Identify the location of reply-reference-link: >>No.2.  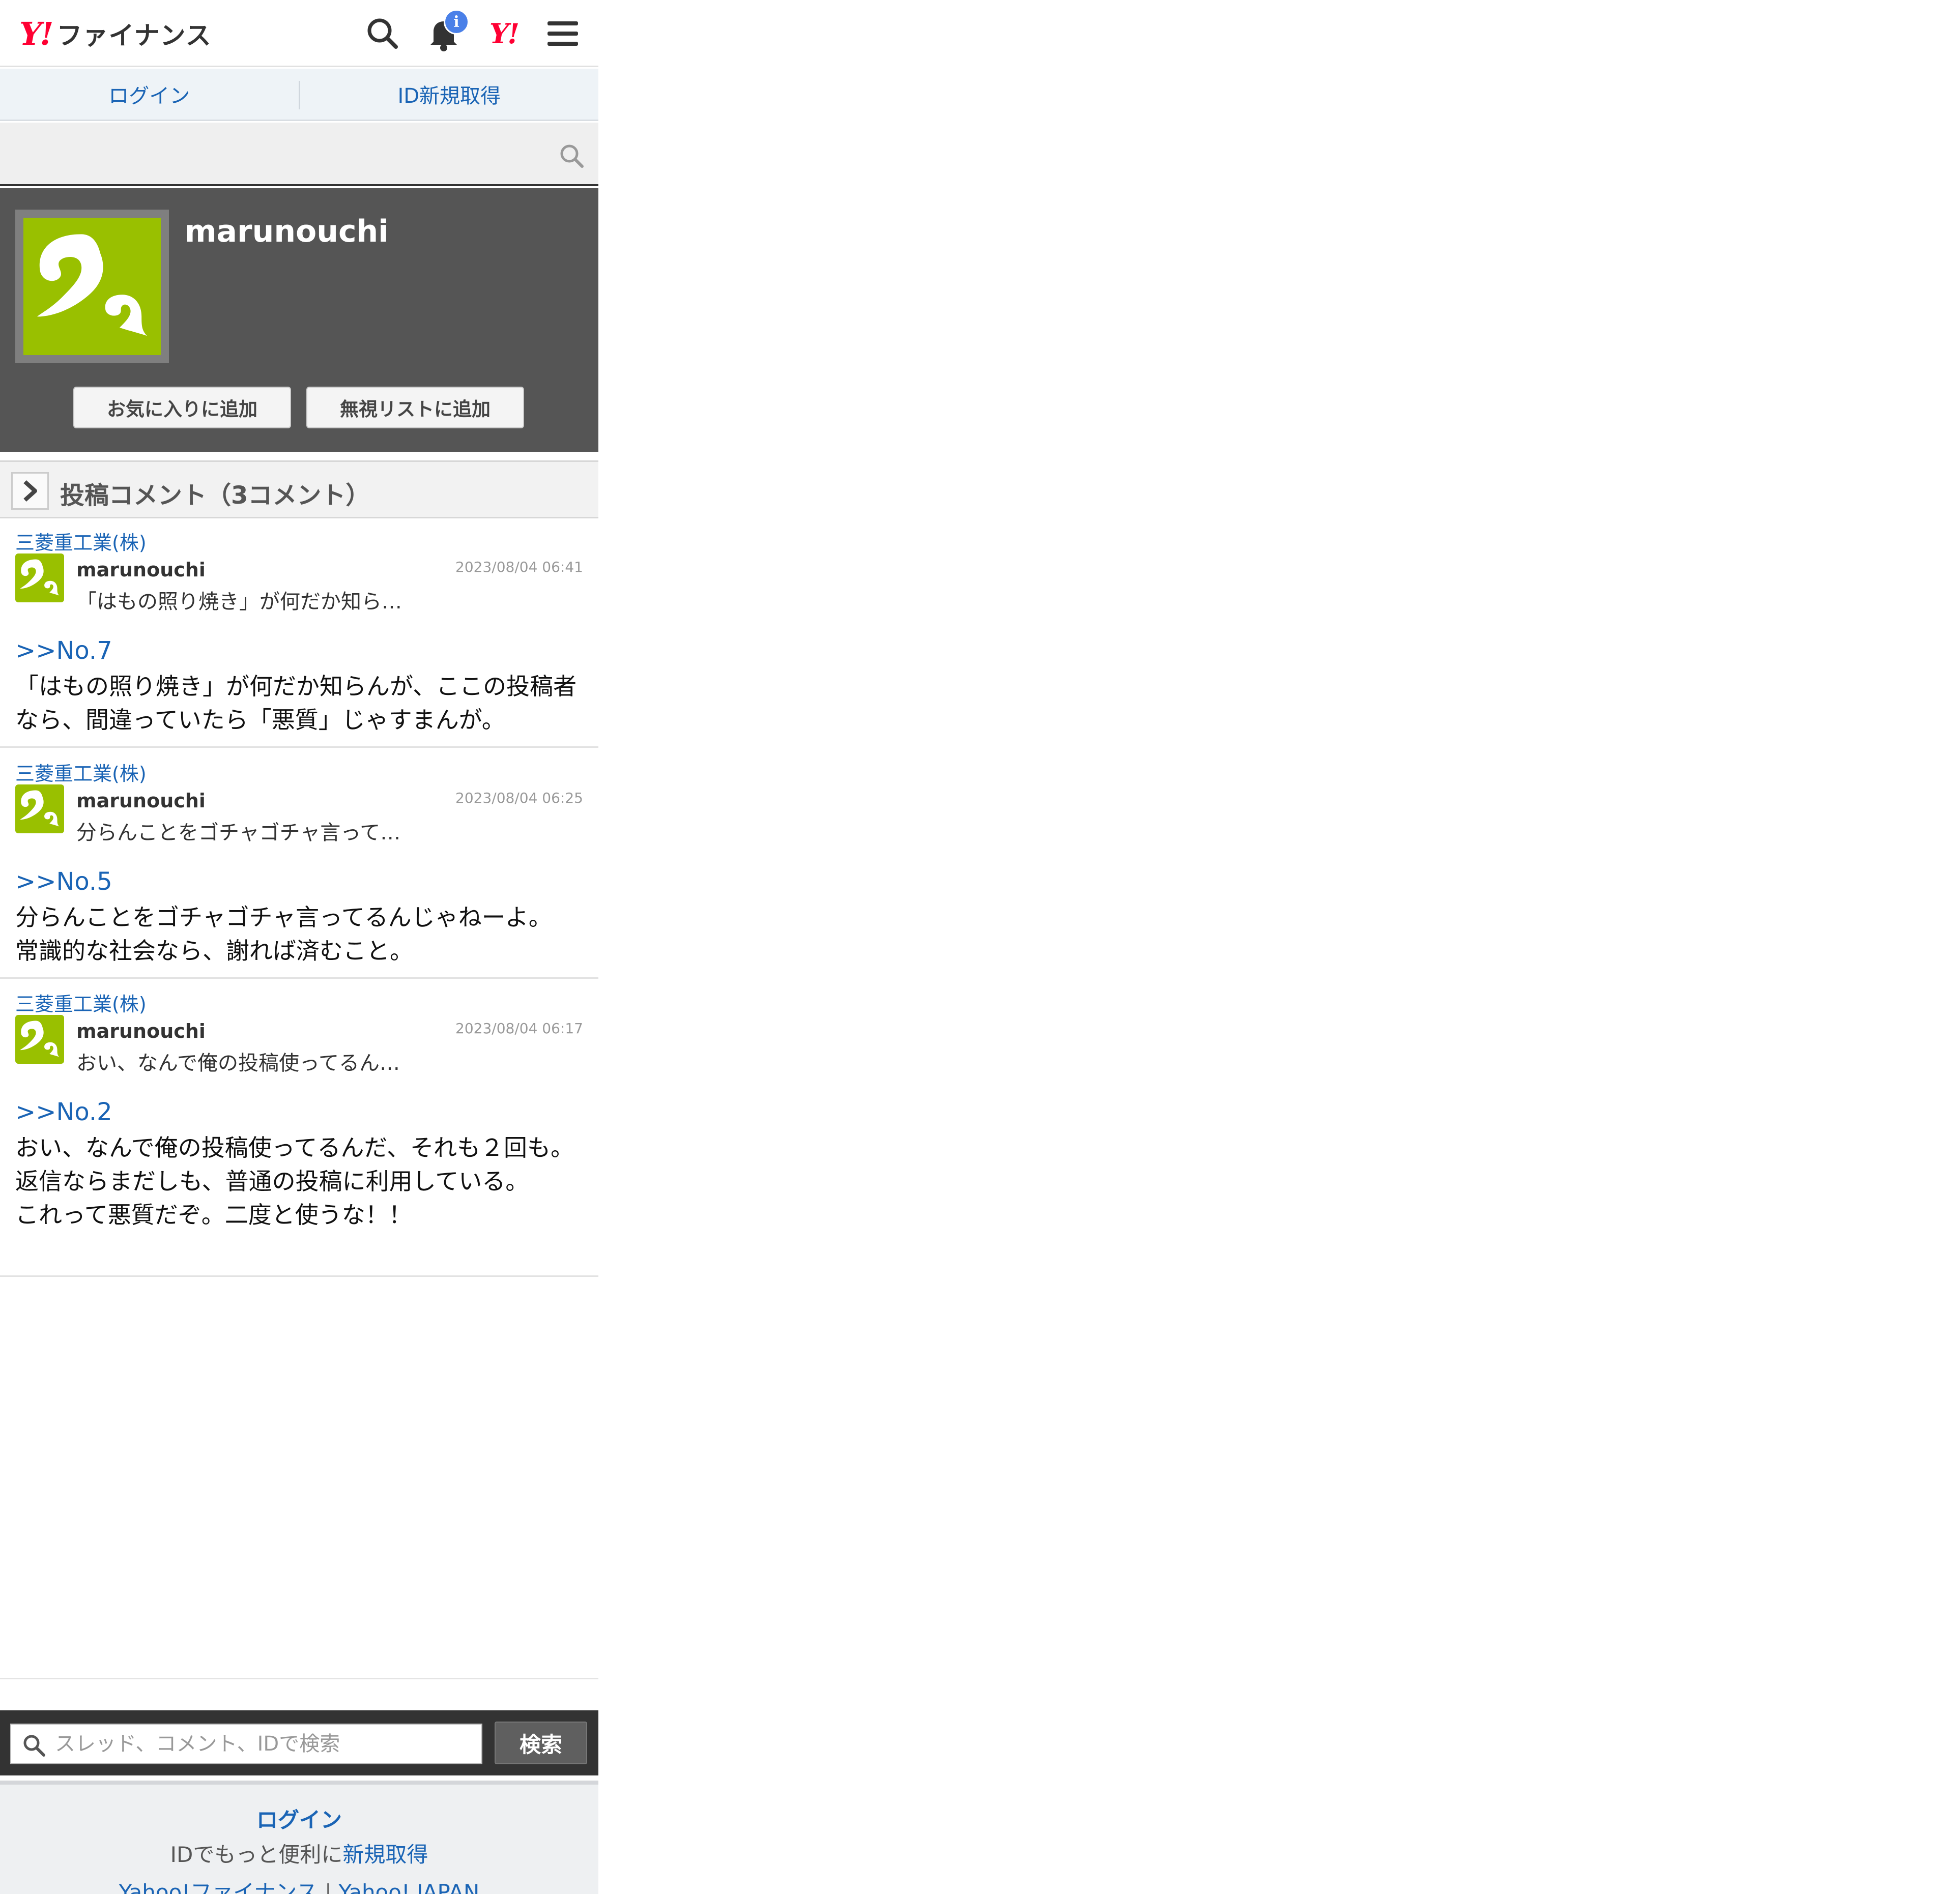
(63, 1112).